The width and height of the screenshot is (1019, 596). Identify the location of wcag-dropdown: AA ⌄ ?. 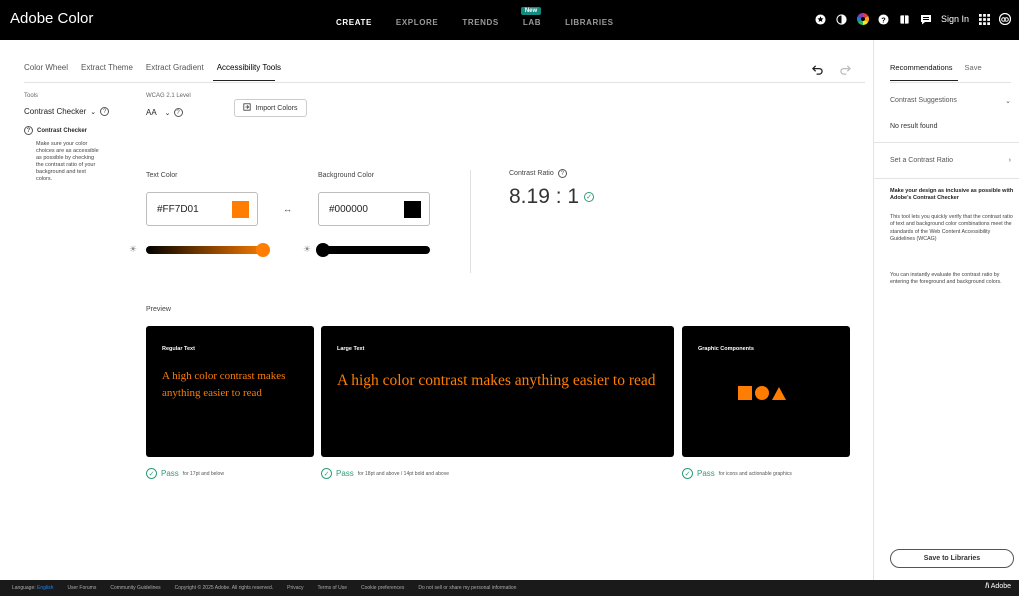
(164, 112).